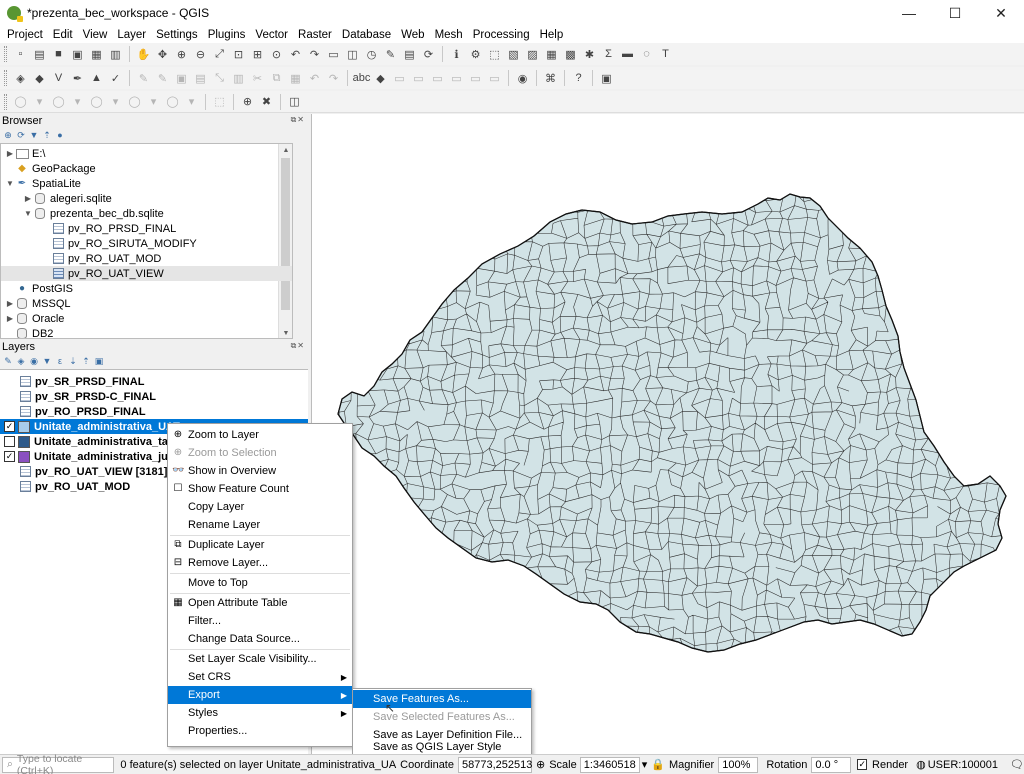 The width and height of the screenshot is (1024, 774). What do you see at coordinates (146, 213) in the screenshot?
I see `browser-item: ▼ prezenta_bec_db.sqlite` at bounding box center [146, 213].